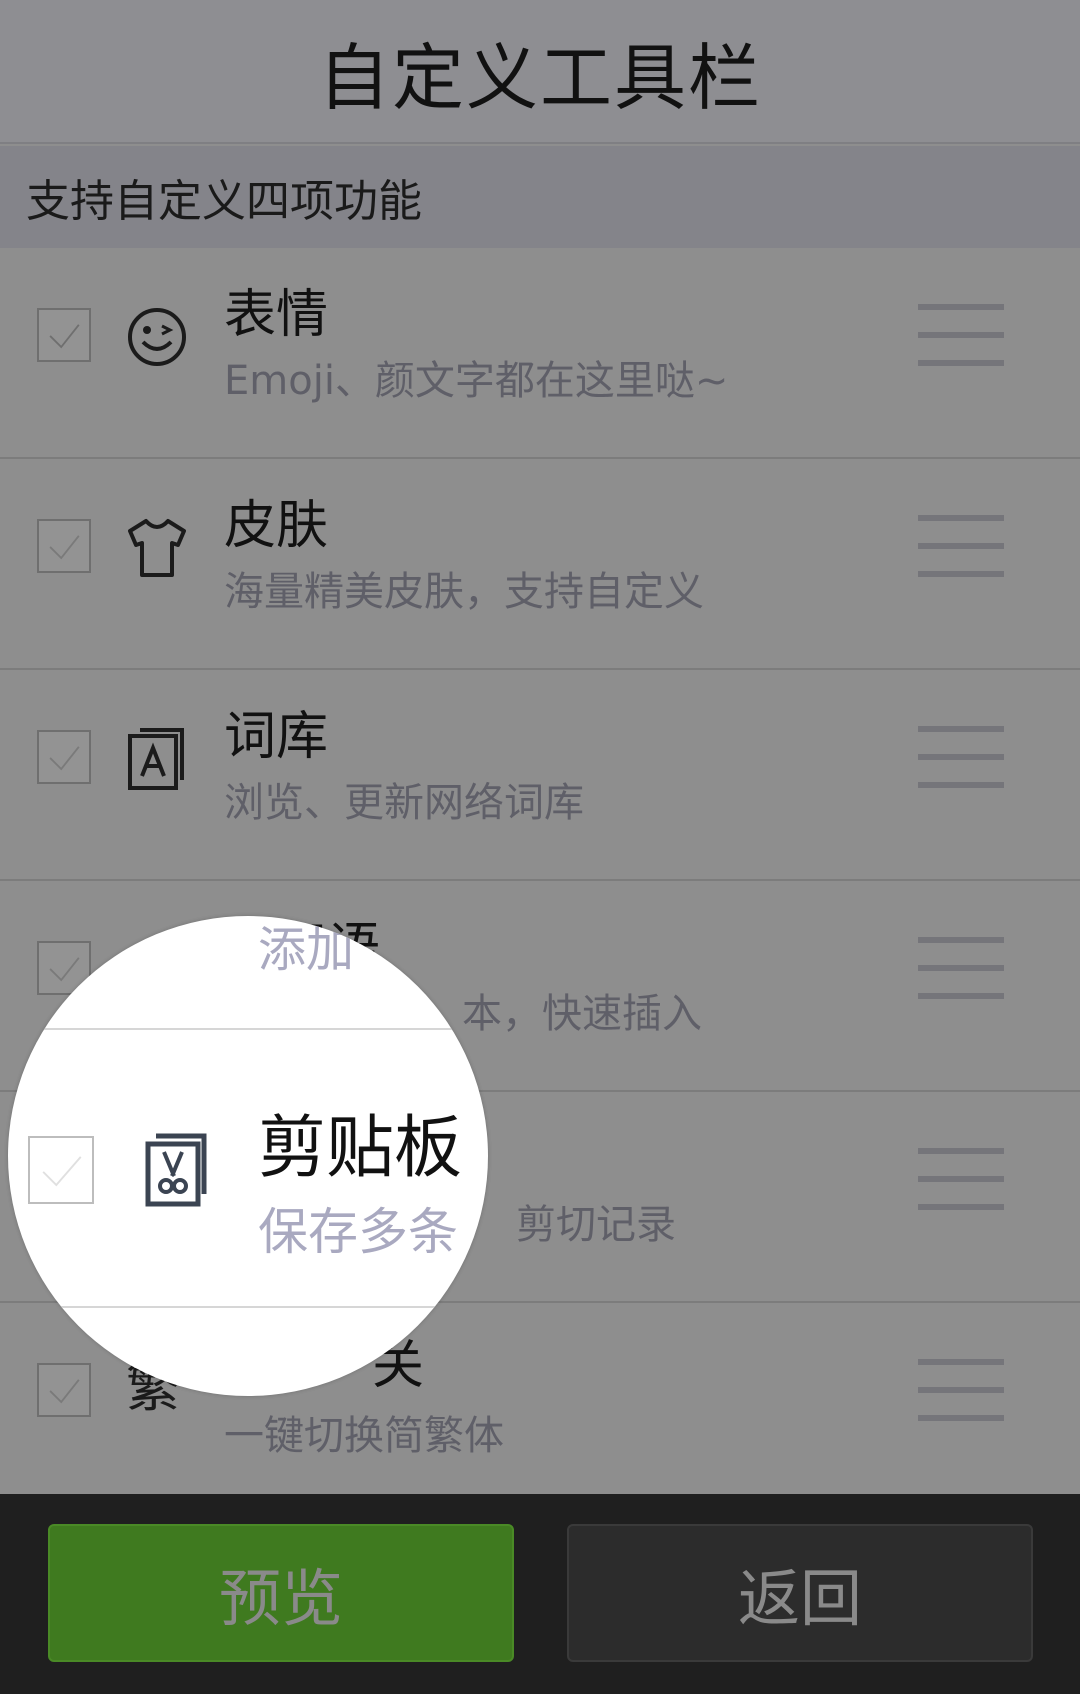 Image resolution: width=1080 pixels, height=1694 pixels. I want to click on item-description: 海量精美皮肤，支持自定义, so click(464, 592).